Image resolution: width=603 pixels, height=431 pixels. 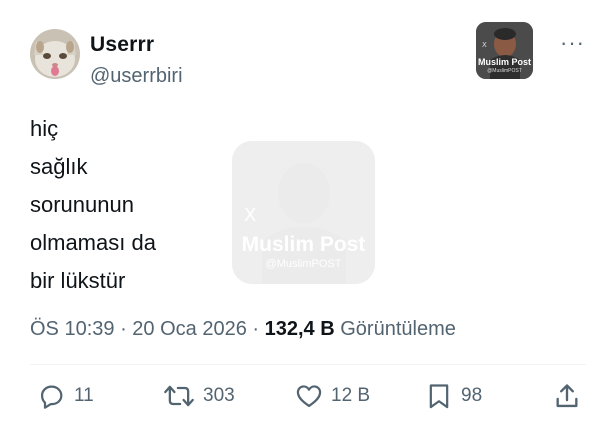 What do you see at coordinates (484, 45) in the screenshot?
I see `svg-text: X` at bounding box center [484, 45].